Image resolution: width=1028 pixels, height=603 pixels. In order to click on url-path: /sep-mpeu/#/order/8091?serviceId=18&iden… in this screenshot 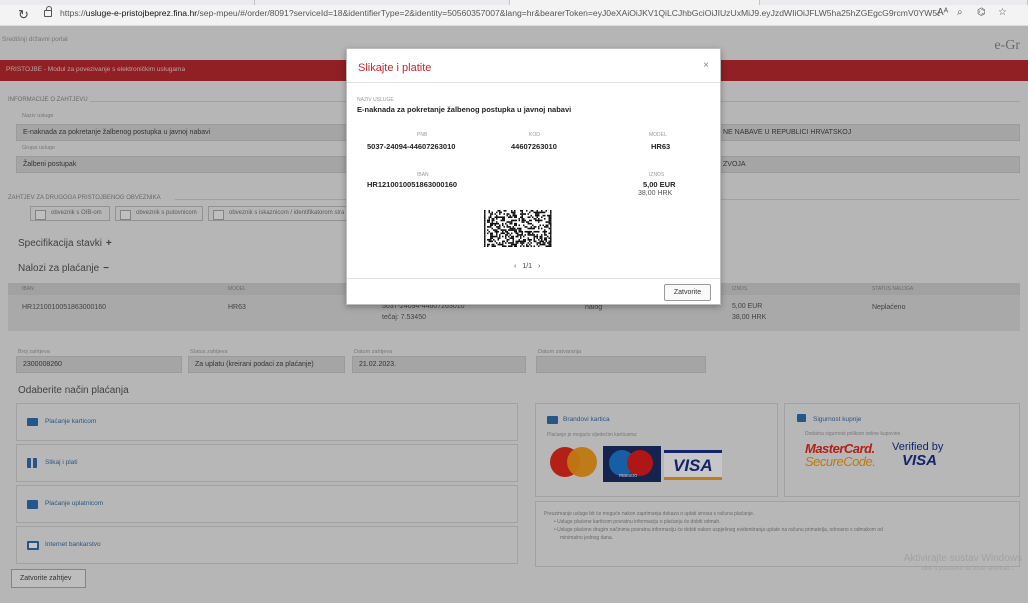, I will do `click(568, 13)`.